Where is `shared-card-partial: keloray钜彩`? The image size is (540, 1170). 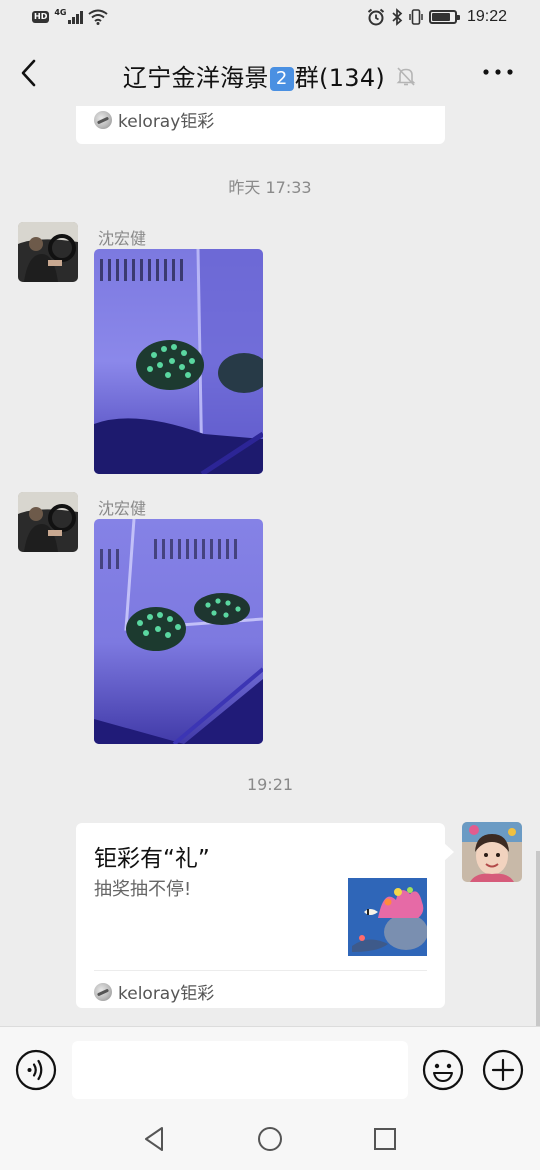
shared-card-partial: keloray钜彩 is located at coordinates (260, 125).